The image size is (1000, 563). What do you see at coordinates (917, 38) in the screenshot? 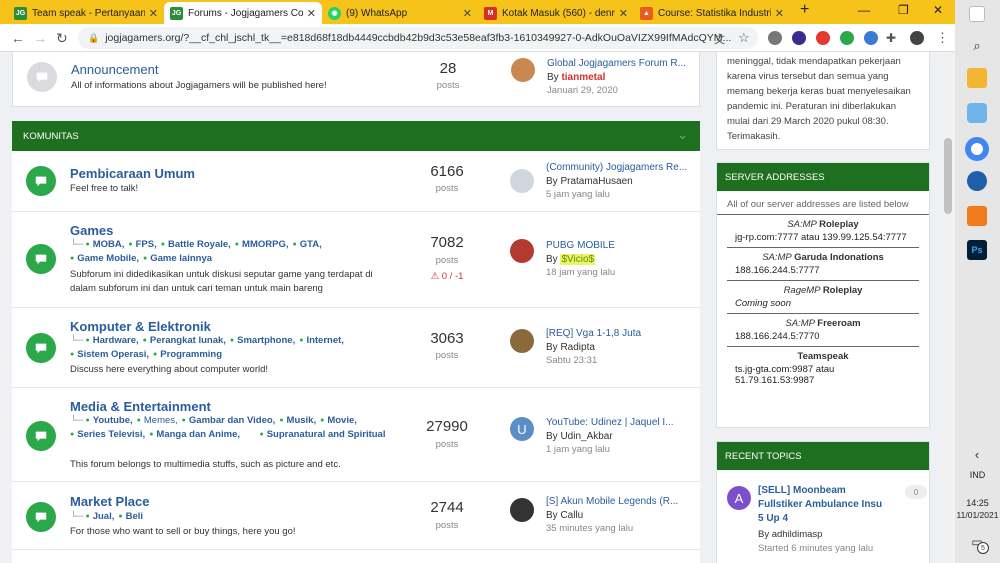
I see `profile-avatar` at bounding box center [917, 38].